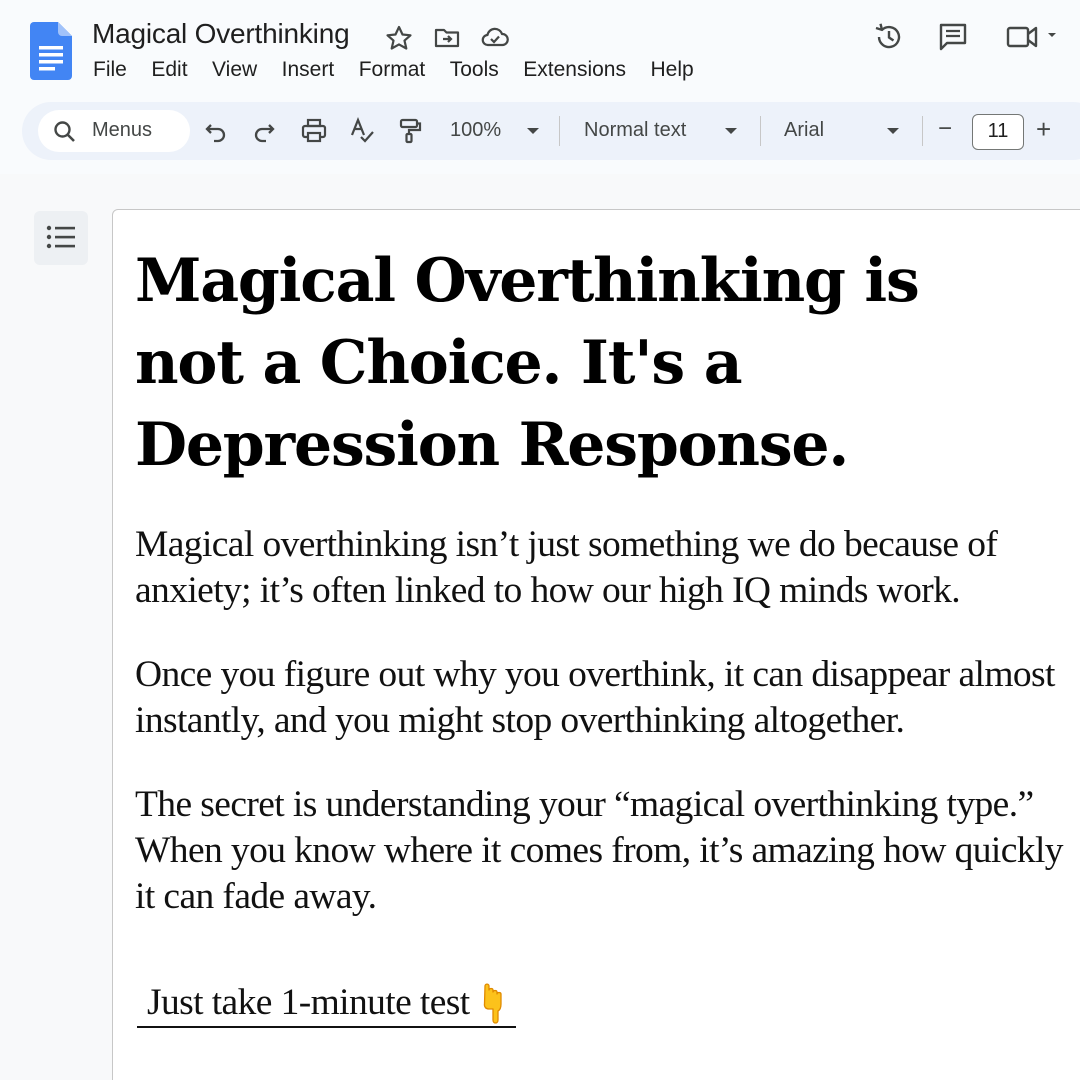  What do you see at coordinates (574, 70) in the screenshot?
I see `menu-extensions: Extensions` at bounding box center [574, 70].